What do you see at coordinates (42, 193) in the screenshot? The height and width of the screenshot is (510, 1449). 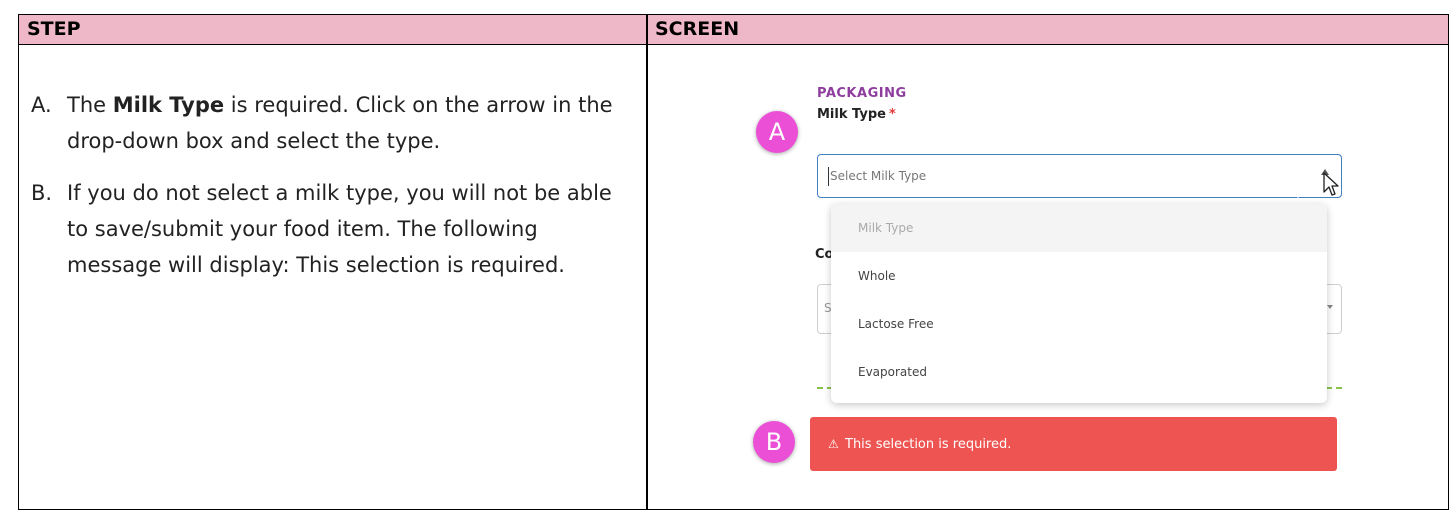 I see `step-b-marker: B.` at bounding box center [42, 193].